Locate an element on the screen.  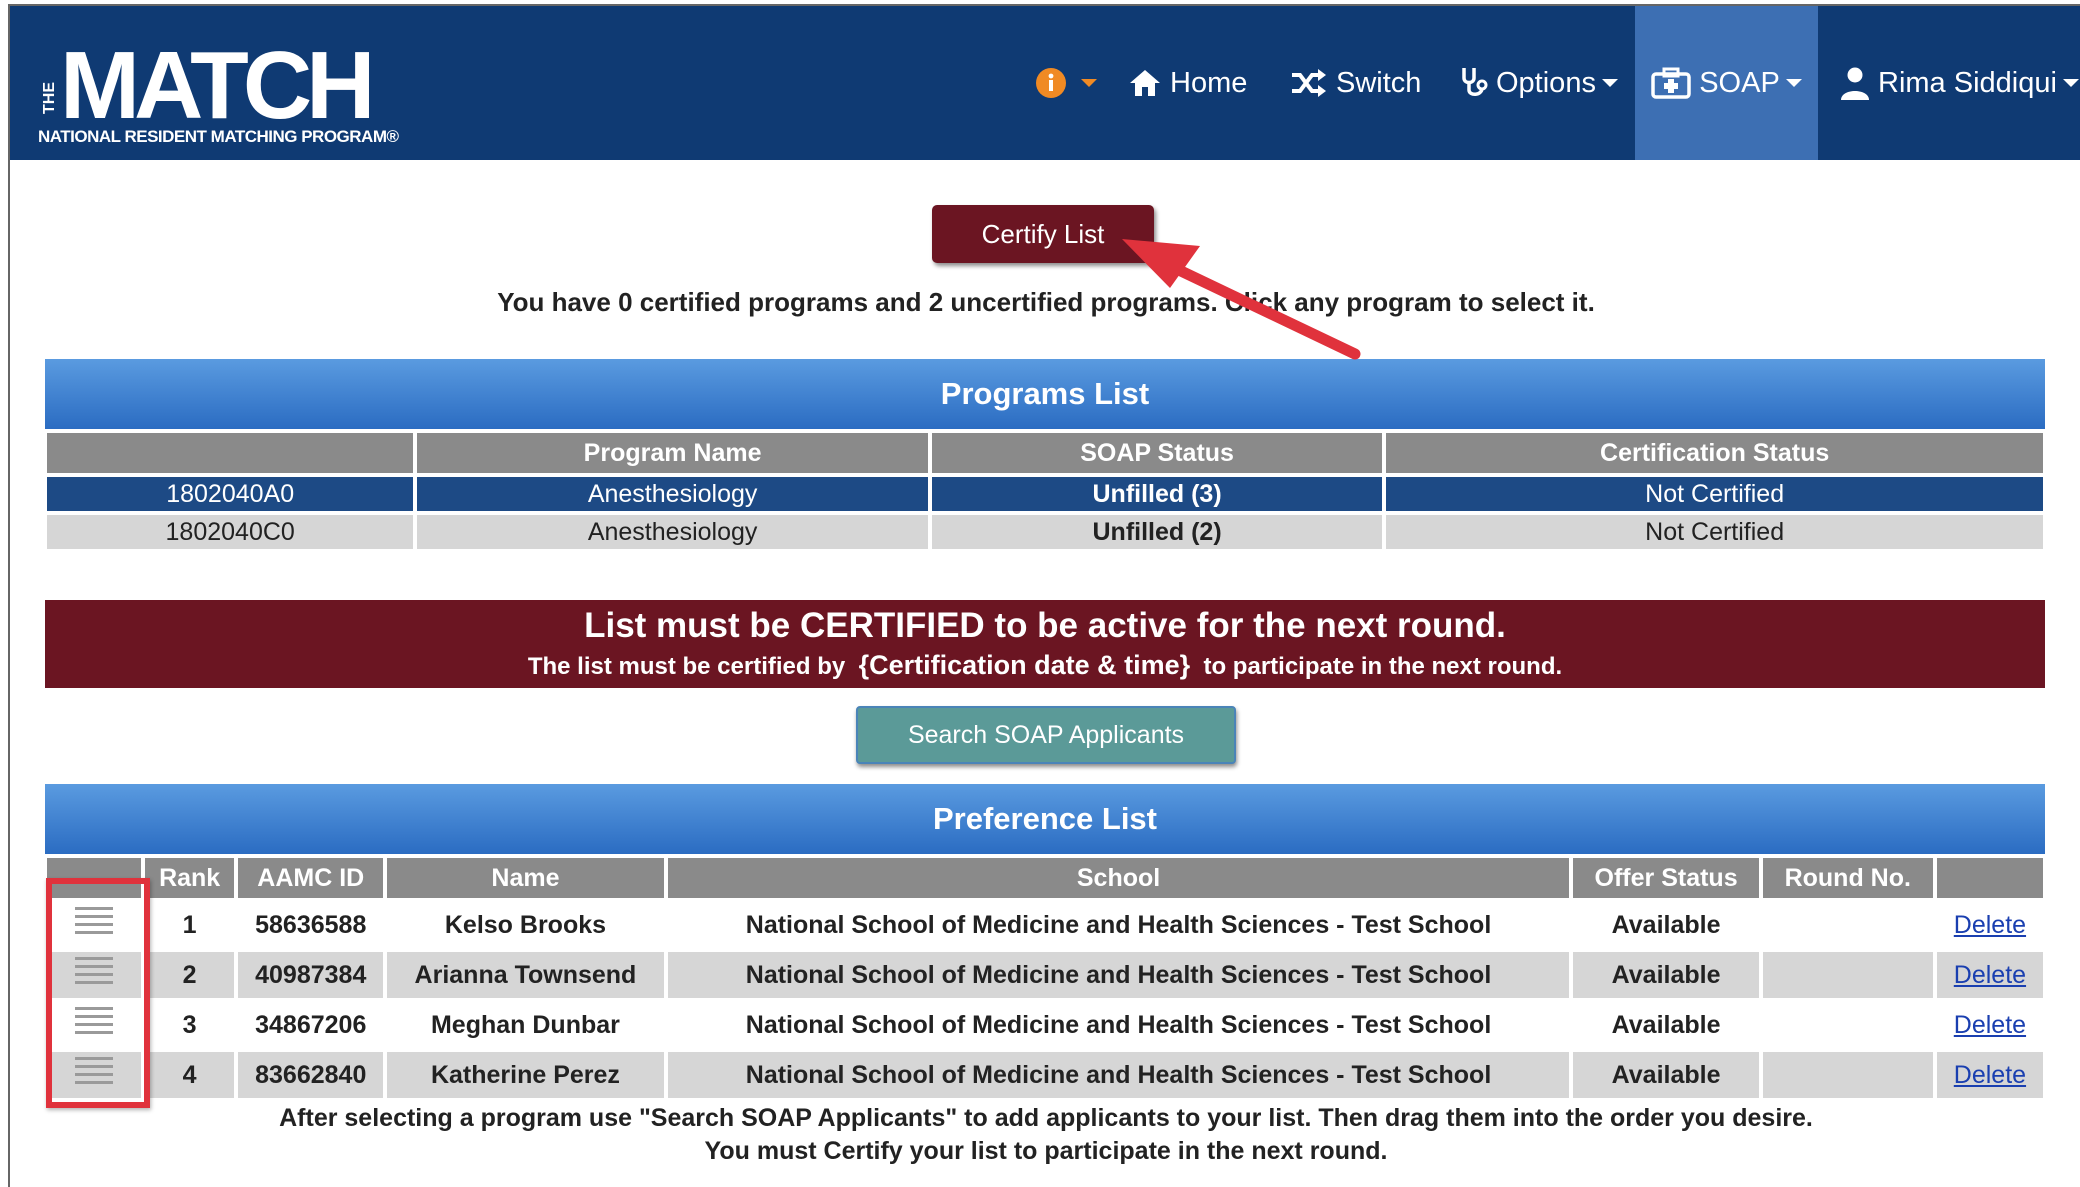
banner-pre: The list must be certified by is located at coordinates (686, 666).